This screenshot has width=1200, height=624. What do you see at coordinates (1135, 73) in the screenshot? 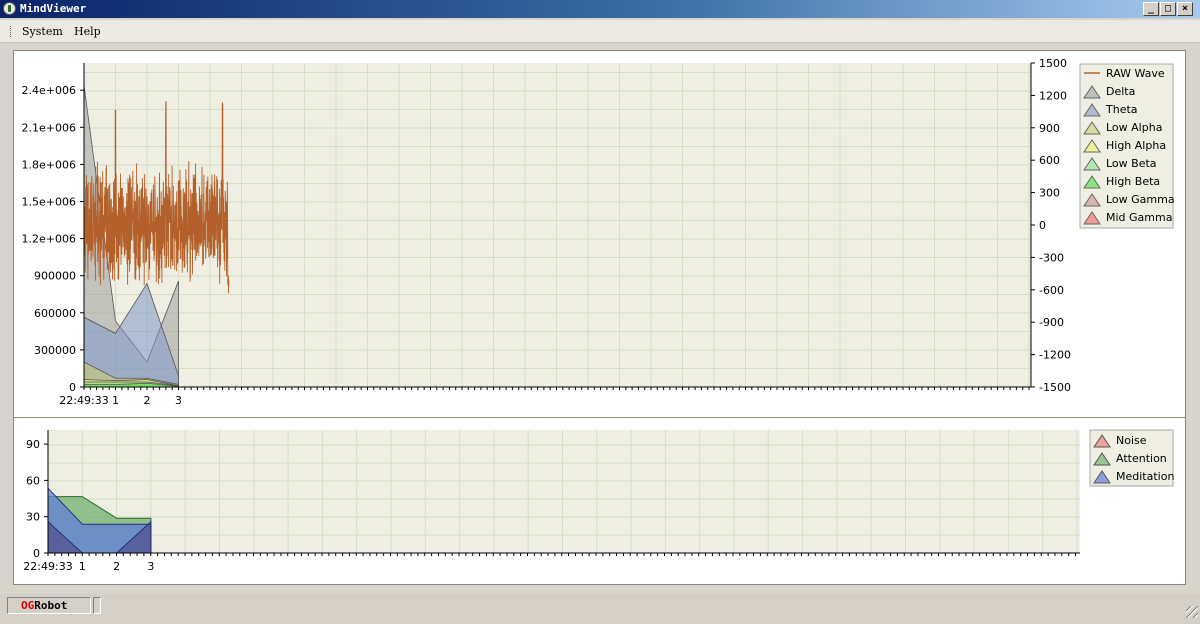
I see `legend-label: RAW Wave` at bounding box center [1135, 73].